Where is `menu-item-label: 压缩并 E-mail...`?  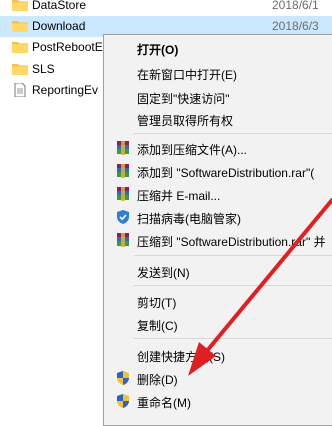 menu-item-label: 压缩并 E-mail... is located at coordinates (179, 196).